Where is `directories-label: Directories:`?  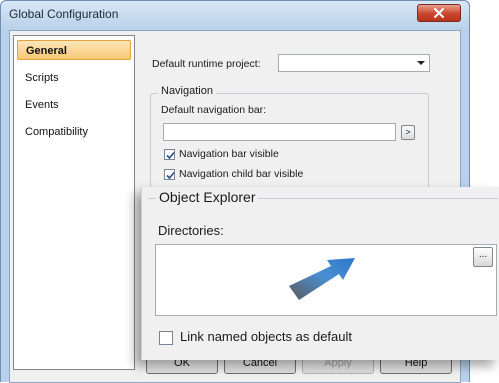
directories-label: Directories: is located at coordinates (191, 230).